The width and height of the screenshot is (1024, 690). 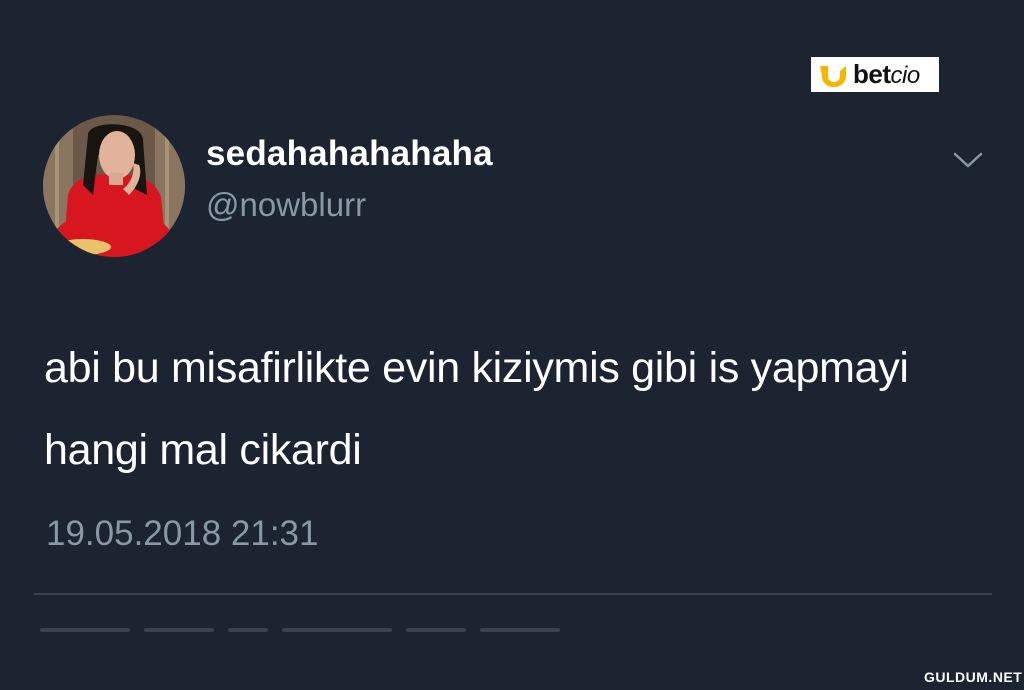 I want to click on betcio-logo-text: betcio, so click(x=886, y=73).